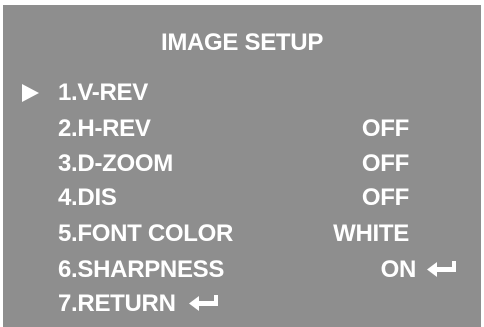 The width and height of the screenshot is (484, 327). I want to click on menu-item-font-color: 5.FONT COLOR WHITE, so click(242, 234).